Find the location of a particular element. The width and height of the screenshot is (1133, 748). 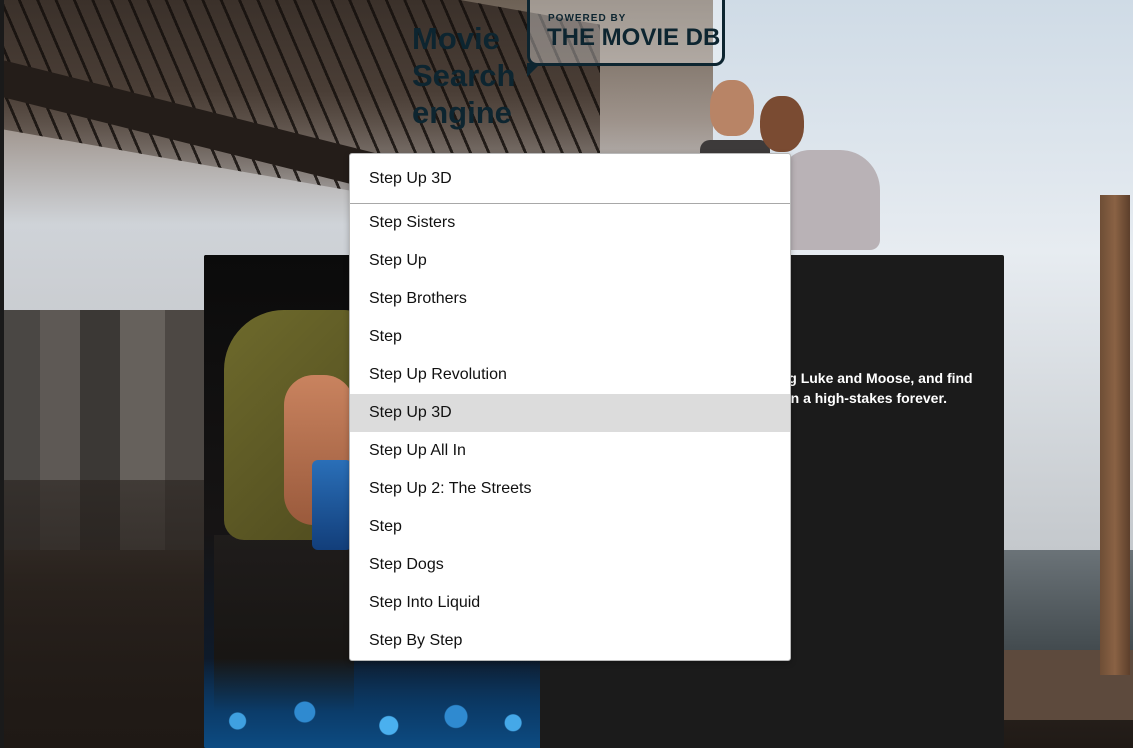

suggestion-item: Step Up All In is located at coordinates (570, 451).